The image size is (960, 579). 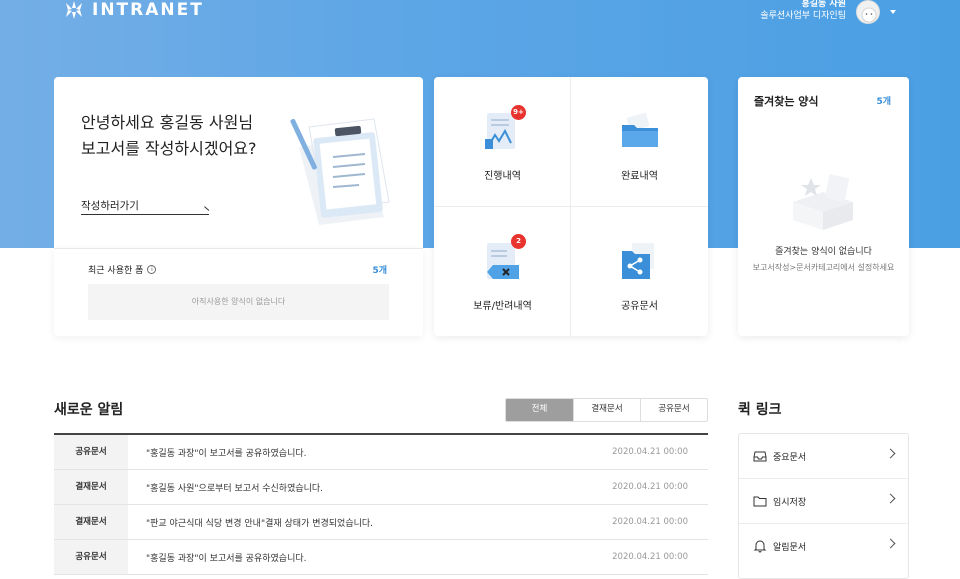 What do you see at coordinates (502, 306) in the screenshot?
I see `tile-on-hold-label: 보류/반려내역` at bounding box center [502, 306].